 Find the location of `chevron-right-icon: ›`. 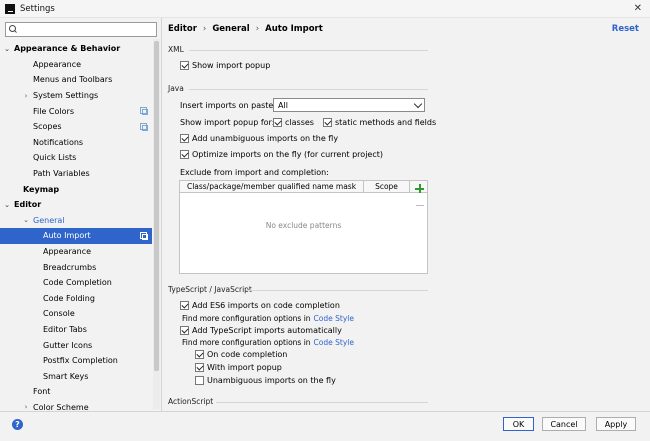

chevron-right-icon: › is located at coordinates (26, 96).